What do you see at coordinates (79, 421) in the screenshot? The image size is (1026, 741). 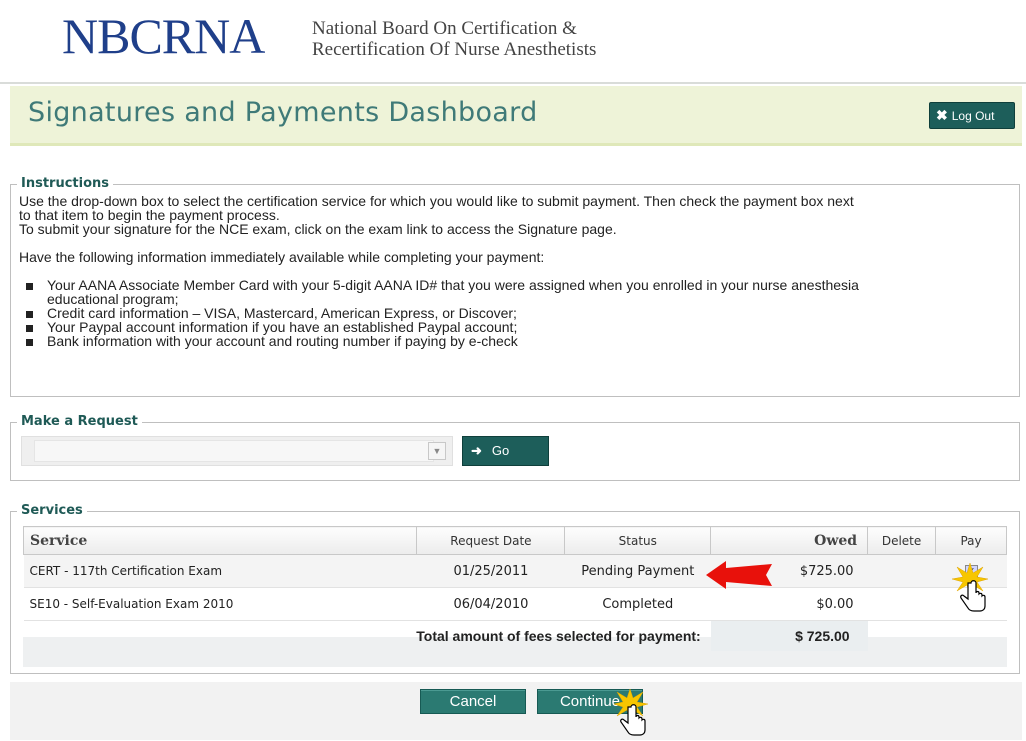 I see `request-legend: Make a Request` at bounding box center [79, 421].